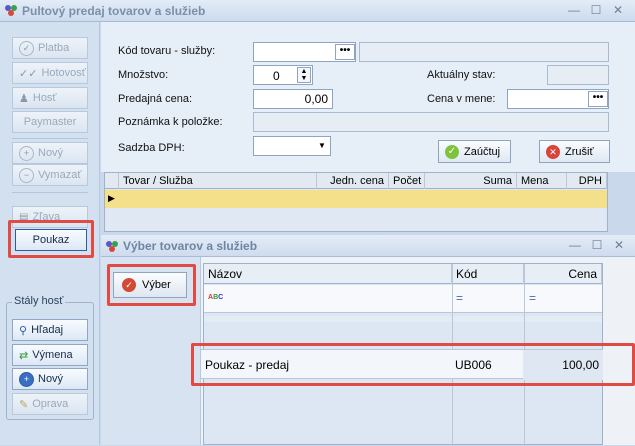 The image size is (635, 446). I want to click on aktualny-label: Aktuálny stav:, so click(461, 75).